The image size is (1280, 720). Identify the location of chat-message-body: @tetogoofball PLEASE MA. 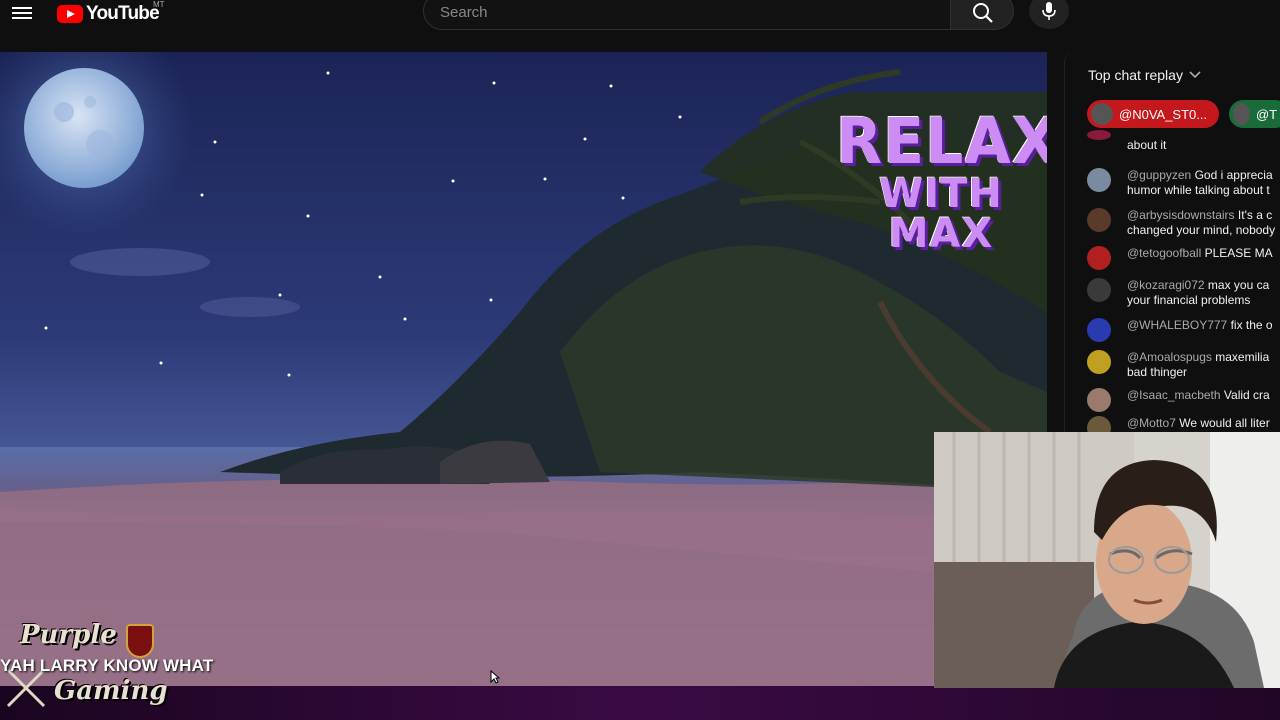
(1203, 253).